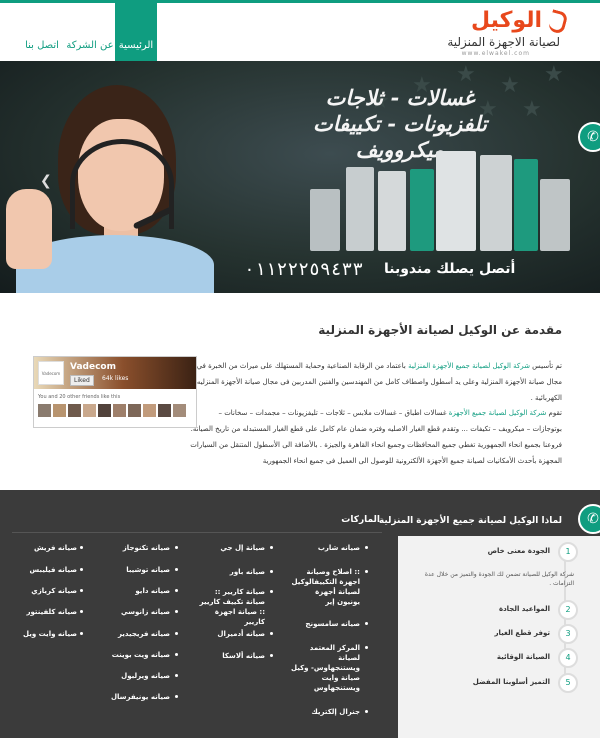  Describe the element at coordinates (90, 32) in the screenshot. I see `nav-about: عن الشركة` at that location.